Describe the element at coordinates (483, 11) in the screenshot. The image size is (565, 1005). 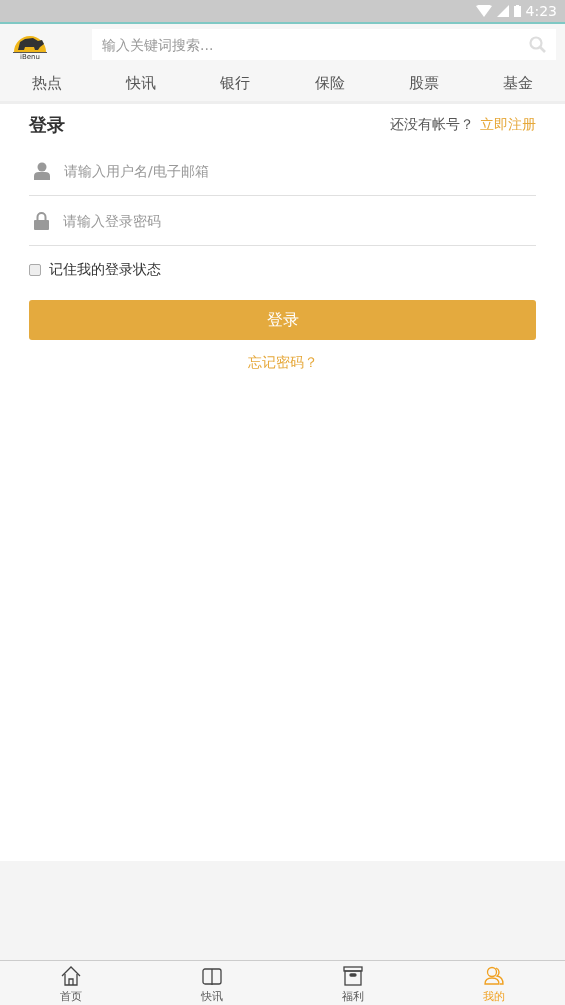
I see `wifi-icon` at that location.